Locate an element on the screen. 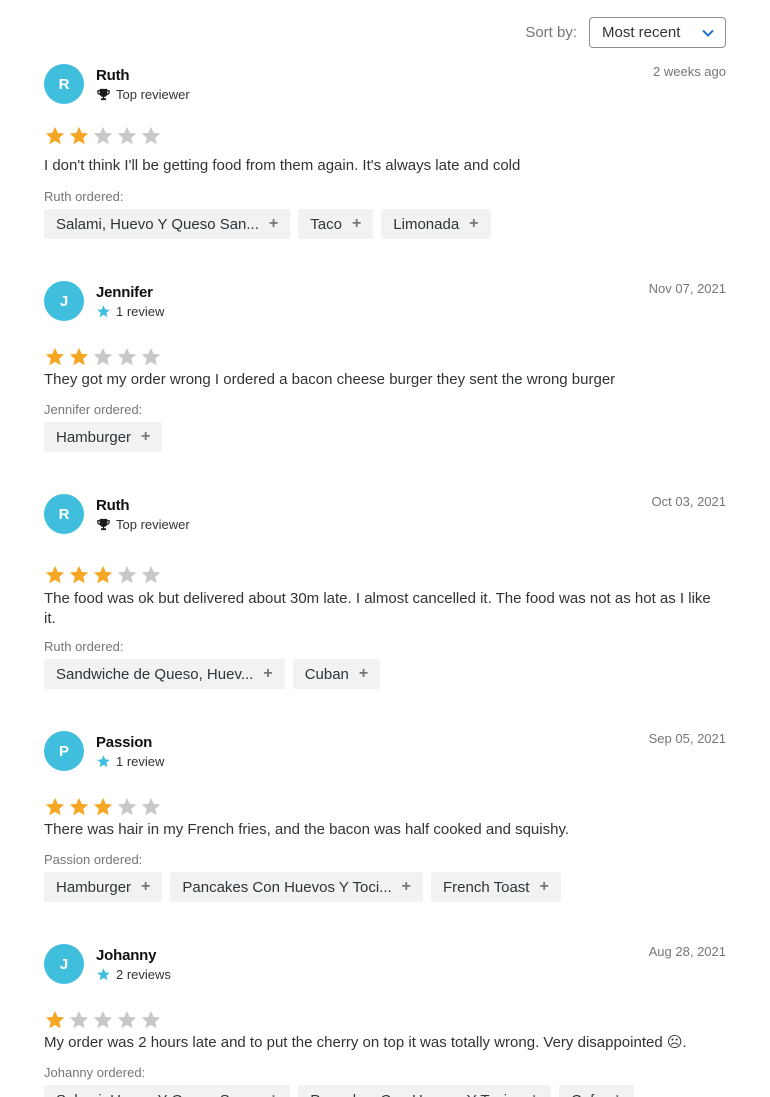 The height and width of the screenshot is (1097, 770). review-date: Sep 05, 2021 is located at coordinates (687, 738).